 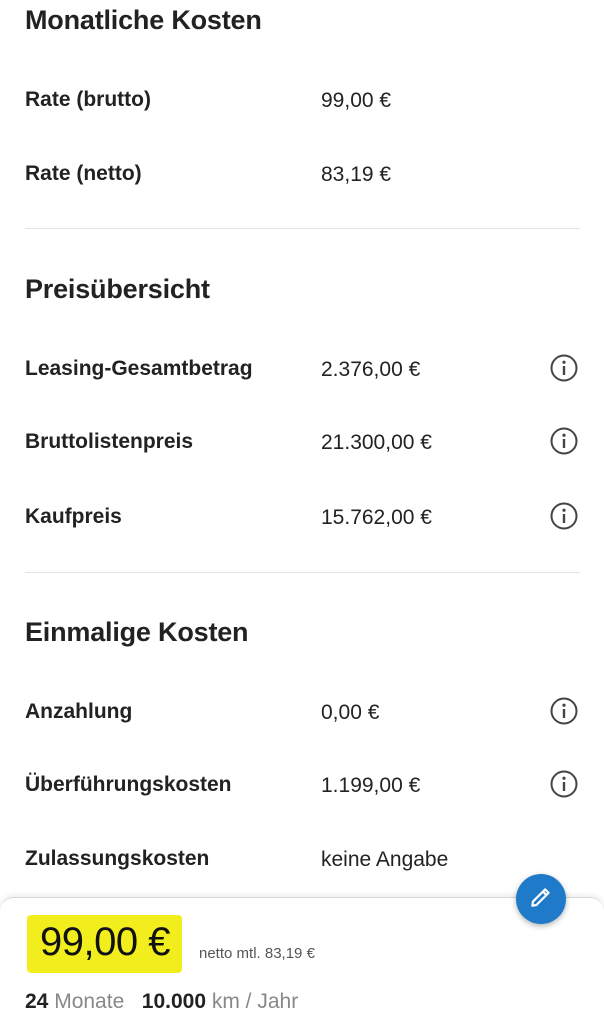 What do you see at coordinates (173, 1001) in the screenshot?
I see `km-value: 10.000` at bounding box center [173, 1001].